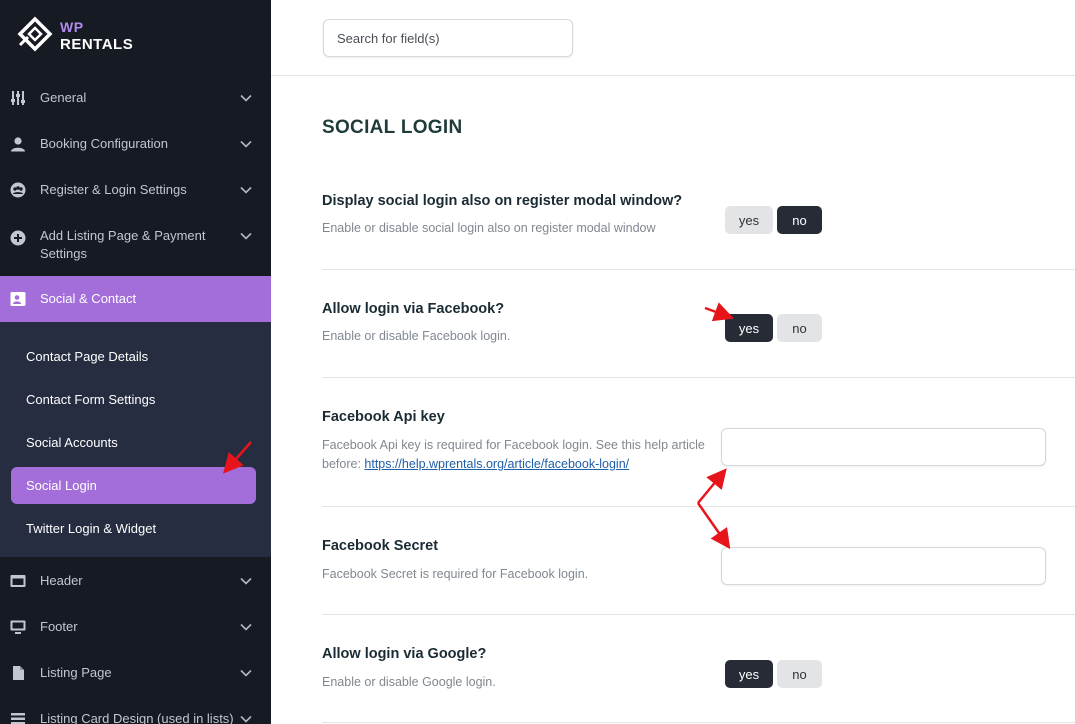 This screenshot has width=1075, height=724. I want to click on brand-line1: WP, so click(72, 27).